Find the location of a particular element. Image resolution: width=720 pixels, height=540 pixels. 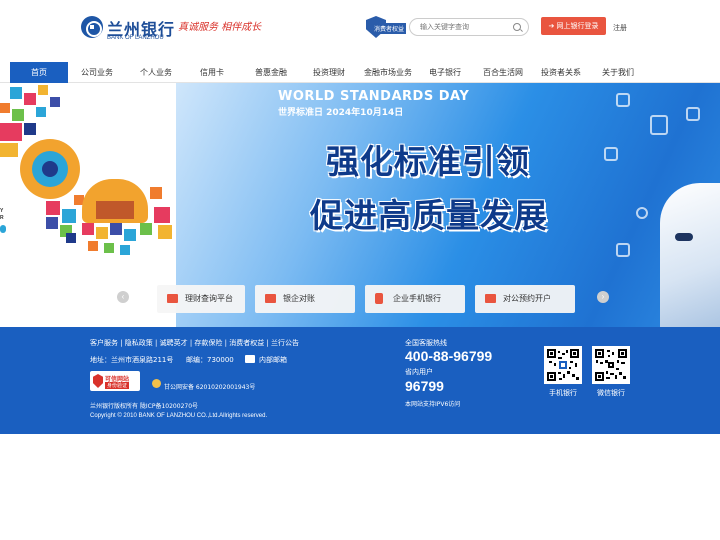

login-label: 网上银行登录 is located at coordinates (577, 26).